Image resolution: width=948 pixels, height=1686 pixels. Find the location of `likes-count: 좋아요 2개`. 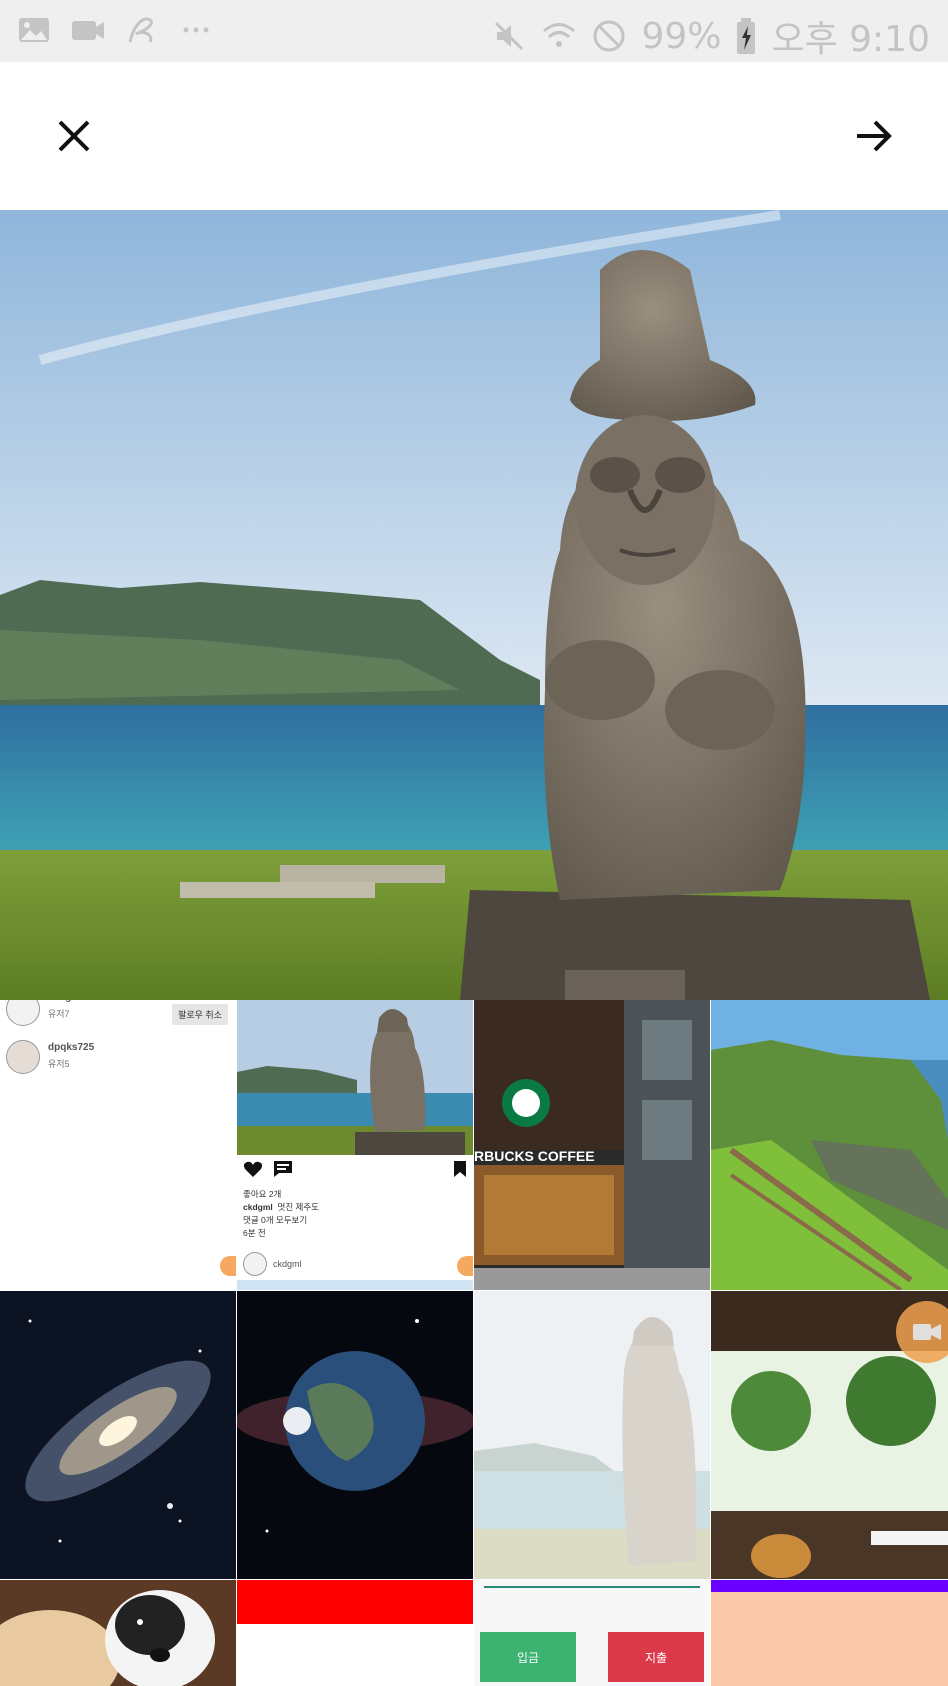

likes-count: 좋아요 2개 is located at coordinates (262, 1194).